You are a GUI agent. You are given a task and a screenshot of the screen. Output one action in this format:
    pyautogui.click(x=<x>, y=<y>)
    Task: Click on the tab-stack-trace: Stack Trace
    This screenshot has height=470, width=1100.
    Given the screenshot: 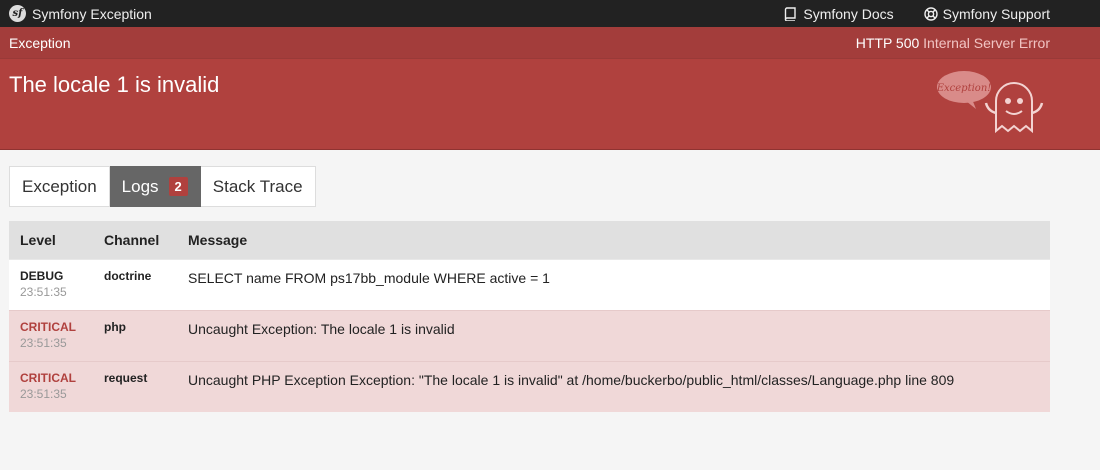 What is the action you would take?
    pyautogui.click(x=258, y=186)
    